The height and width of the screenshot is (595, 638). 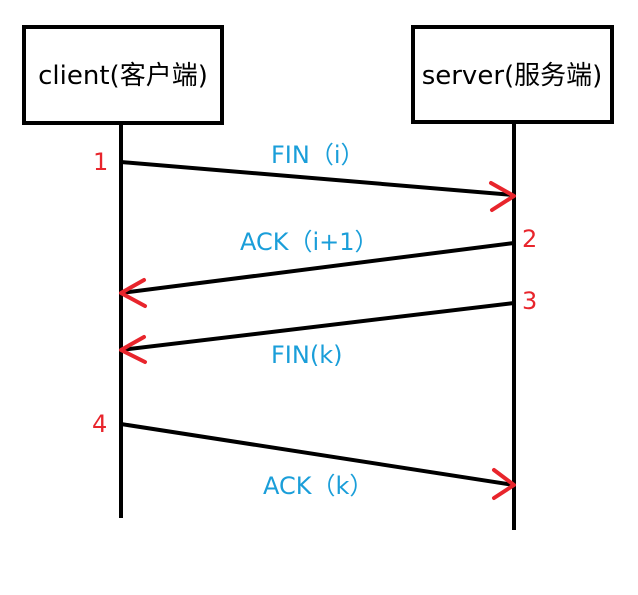 I want to click on message-2: 2 ACK（i+1）, so click(x=328, y=266).